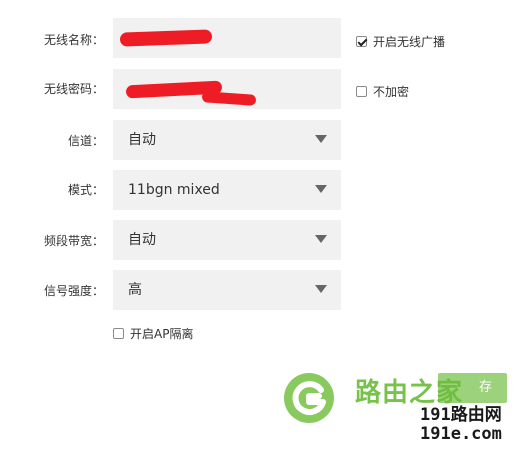 The image size is (528, 453). What do you see at coordinates (174, 190) in the screenshot?
I see `mode-value: 11bgn mixed` at bounding box center [174, 190].